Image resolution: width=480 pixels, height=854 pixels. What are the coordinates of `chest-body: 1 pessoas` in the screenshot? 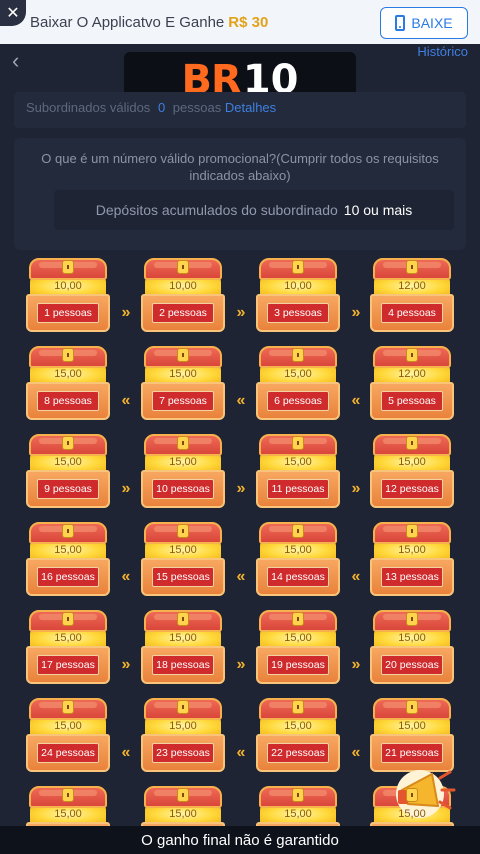 It's located at (68, 313).